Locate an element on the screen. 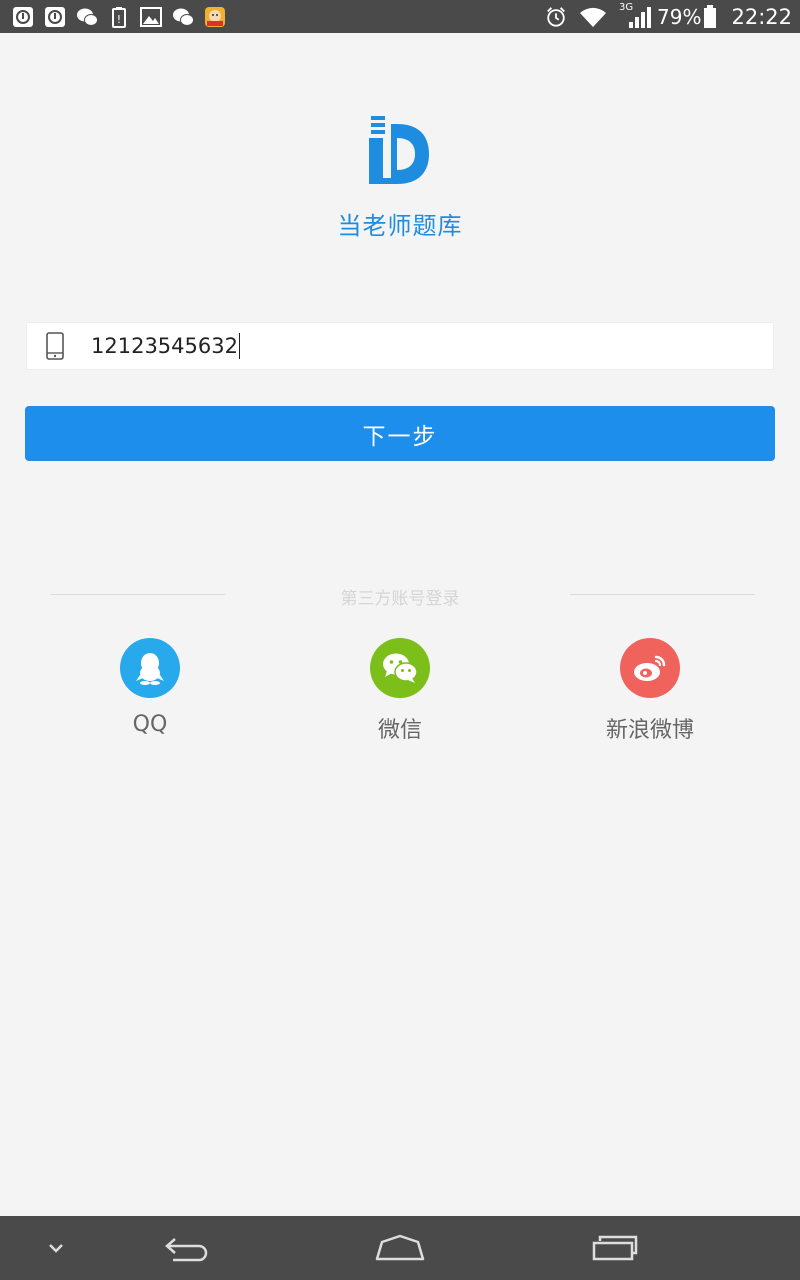 This screenshot has height=1280, width=800. app-title: 当老师题库 is located at coordinates (400, 226).